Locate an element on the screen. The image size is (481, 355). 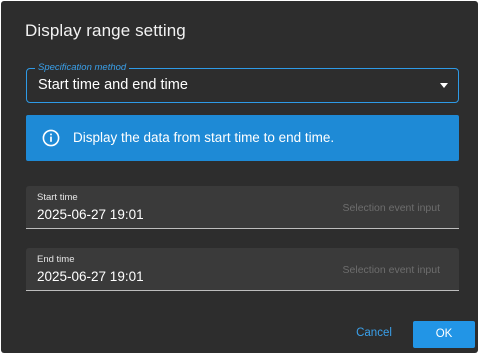
dialog-title: Display range setting is located at coordinates (105, 30).